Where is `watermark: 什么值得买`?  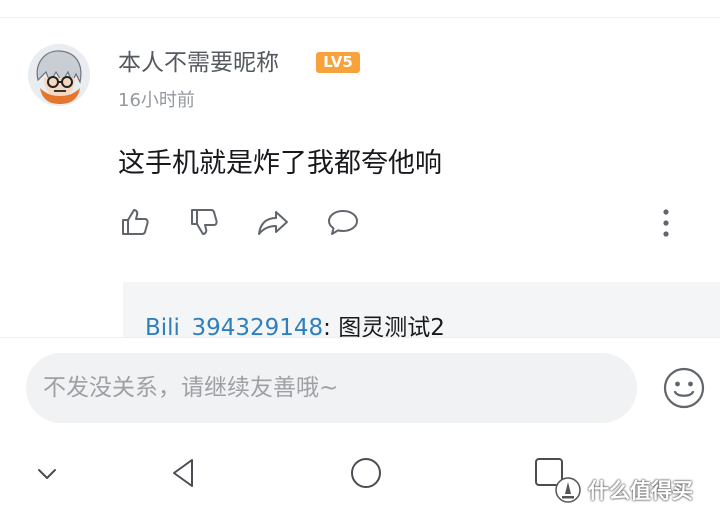 watermark: 什么值得买 is located at coordinates (623, 490).